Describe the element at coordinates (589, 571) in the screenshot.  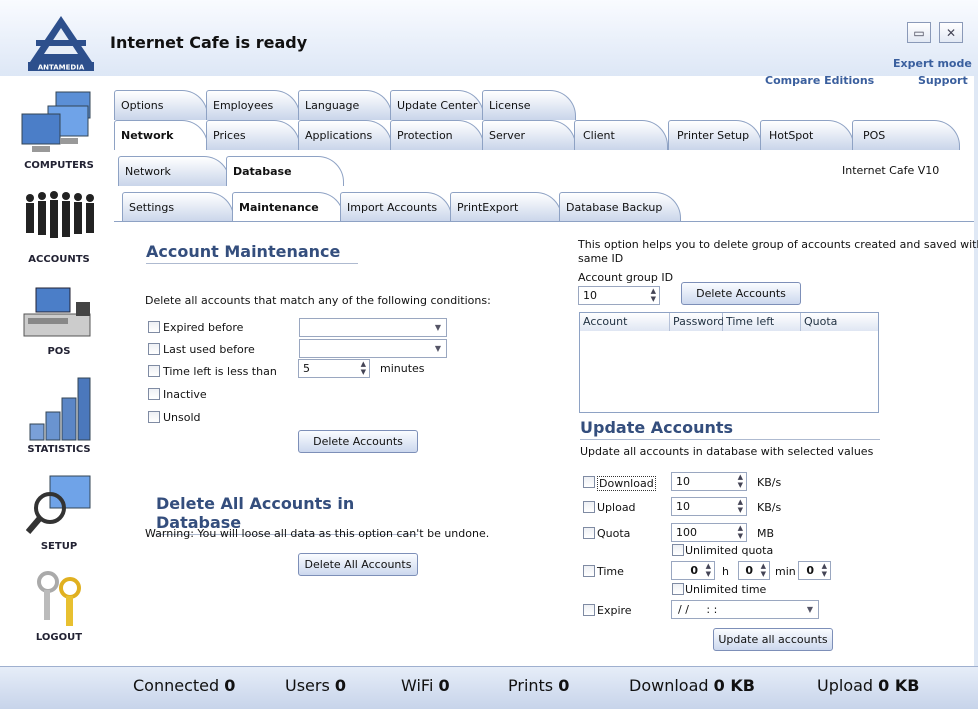
I see `time-checkbox` at that location.